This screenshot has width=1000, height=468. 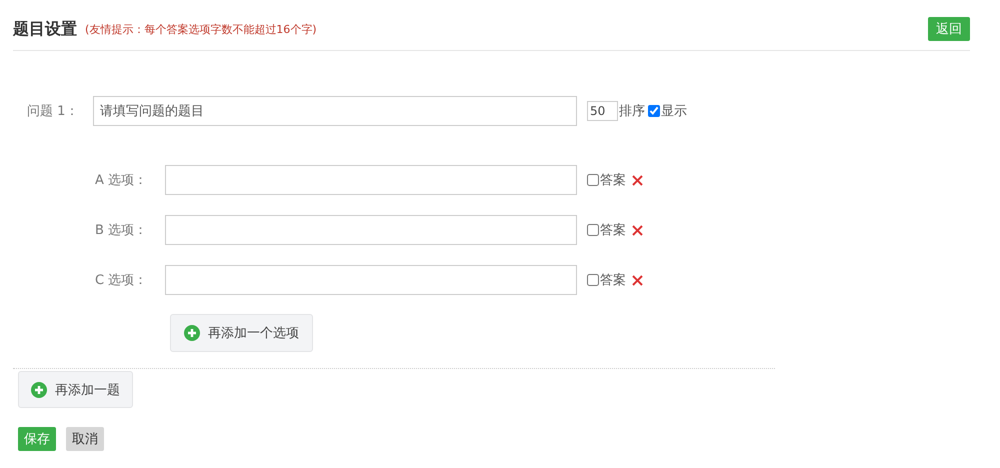 I want to click on question-label: 问题 1：, so click(x=53, y=111).